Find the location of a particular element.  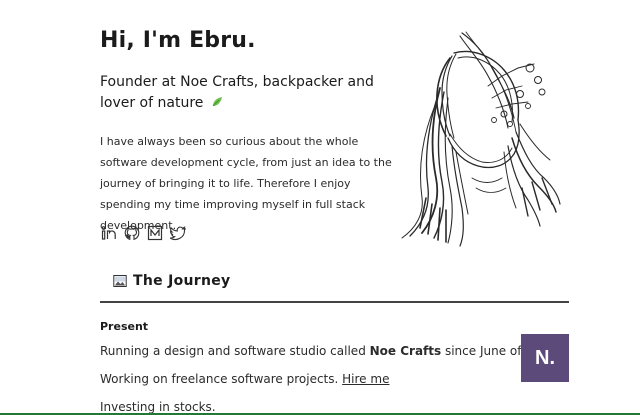

entry-text: Working on freelance software projects. is located at coordinates (221, 379).